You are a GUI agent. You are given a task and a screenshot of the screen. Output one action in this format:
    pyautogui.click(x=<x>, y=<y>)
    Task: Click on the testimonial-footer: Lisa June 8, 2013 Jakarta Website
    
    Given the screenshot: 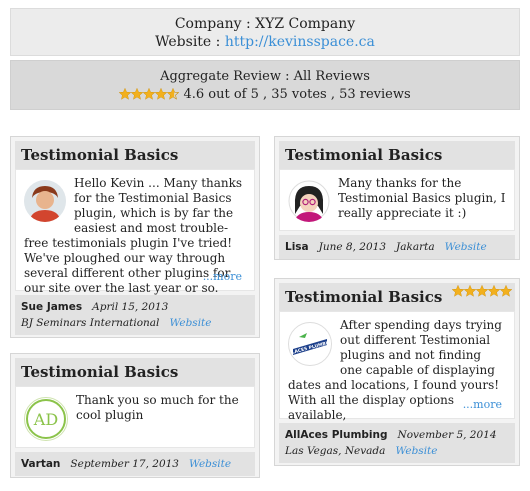 What is the action you would take?
    pyautogui.click(x=397, y=247)
    